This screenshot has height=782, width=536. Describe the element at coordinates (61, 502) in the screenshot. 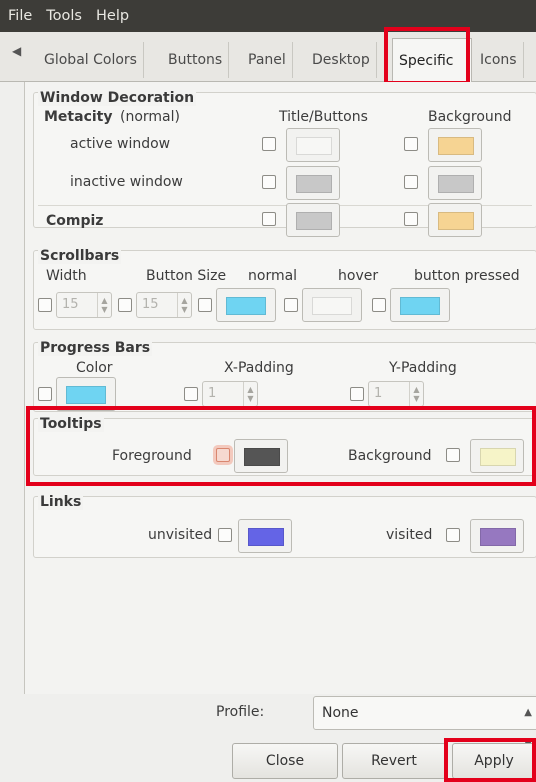

I see `links-title: Links` at that location.